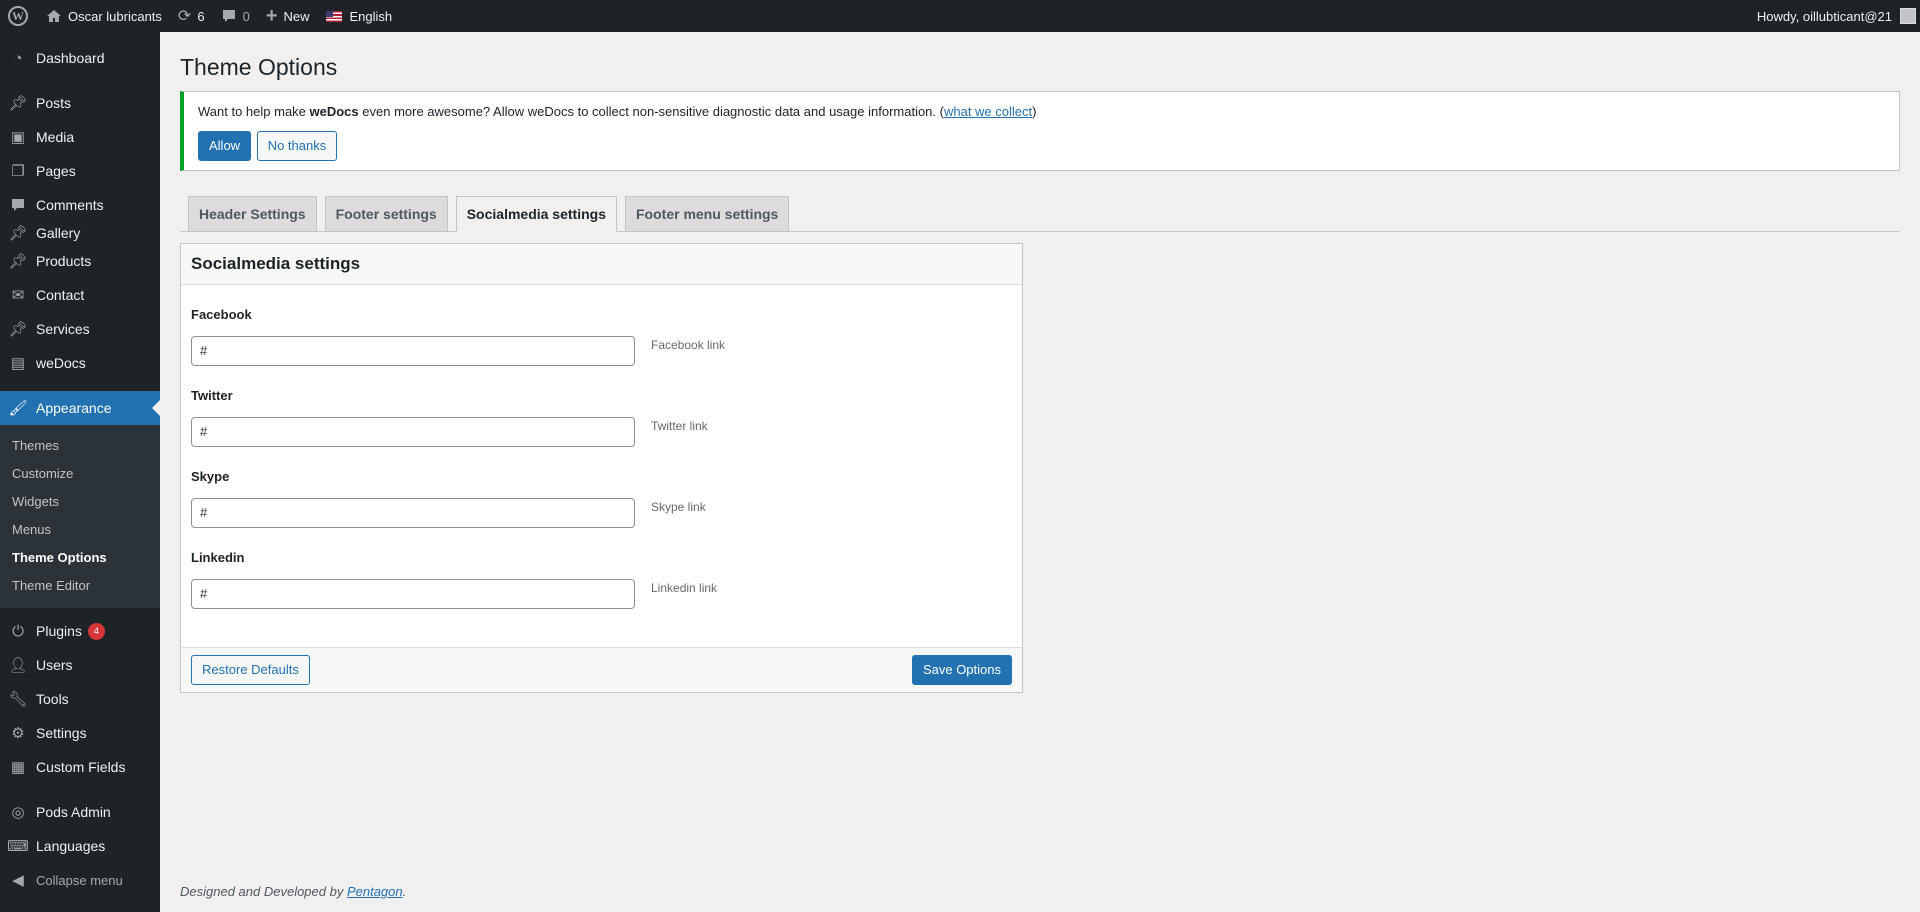  I want to click on submenu-item-widgets: Widgets, so click(80, 502).